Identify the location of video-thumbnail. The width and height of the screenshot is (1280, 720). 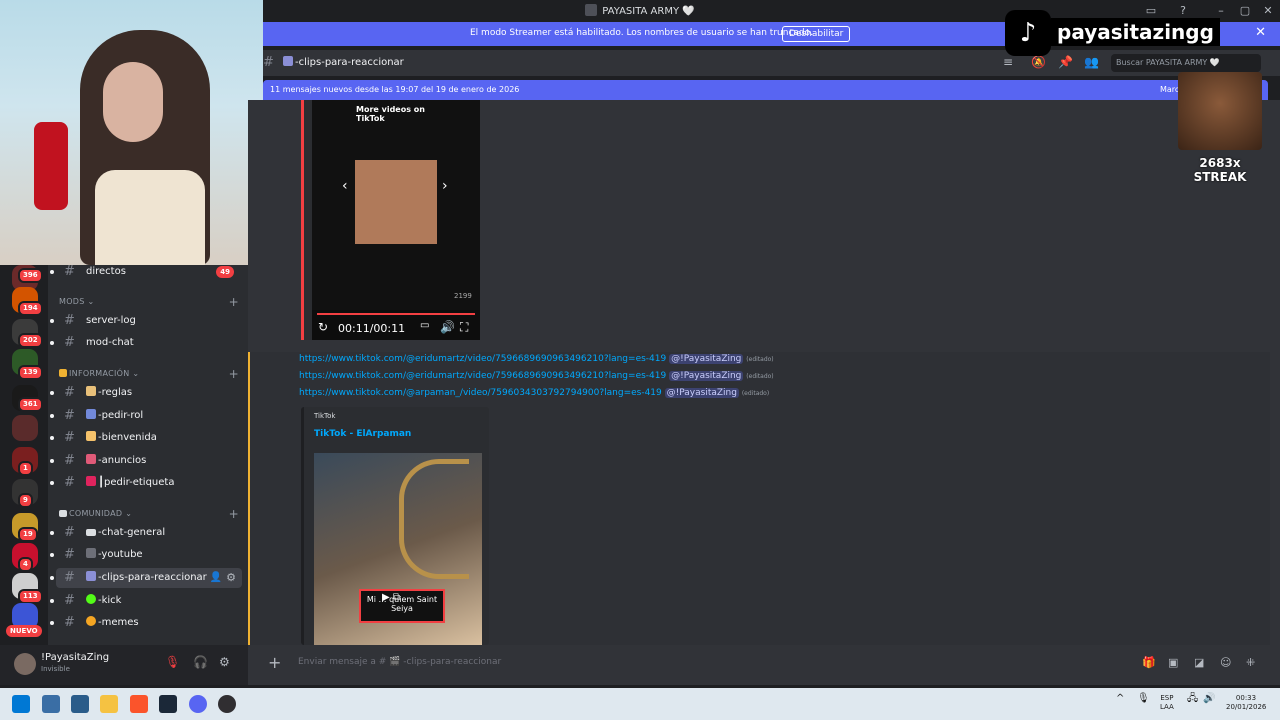
(396, 202).